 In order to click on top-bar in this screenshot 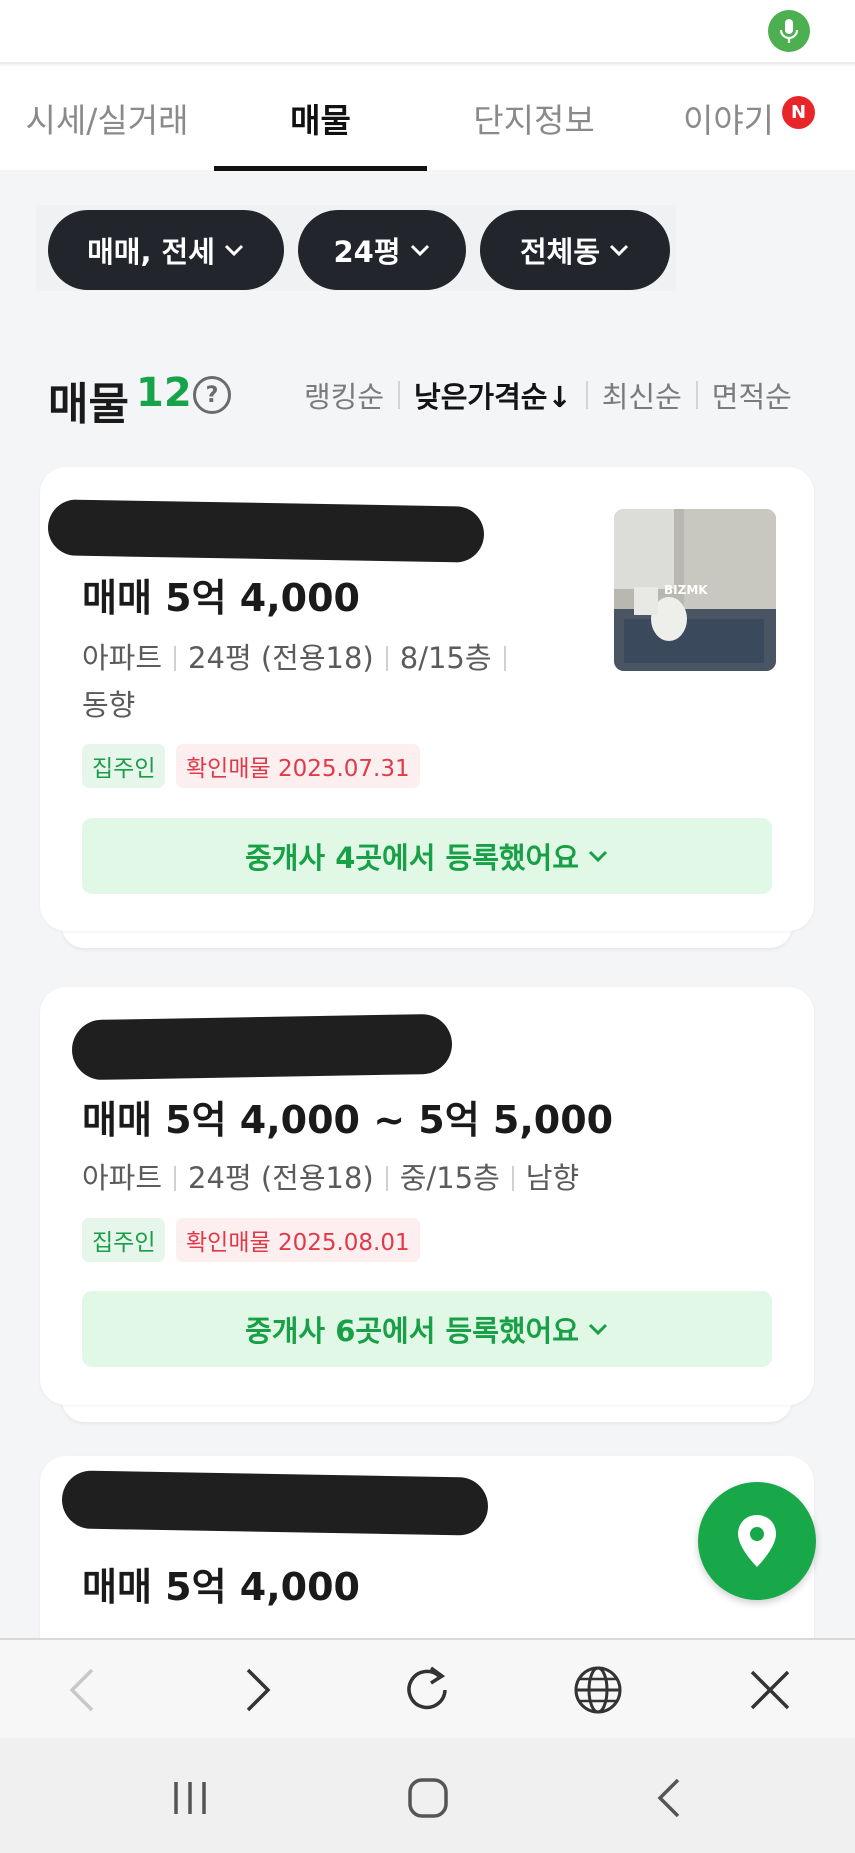, I will do `click(427, 32)`.